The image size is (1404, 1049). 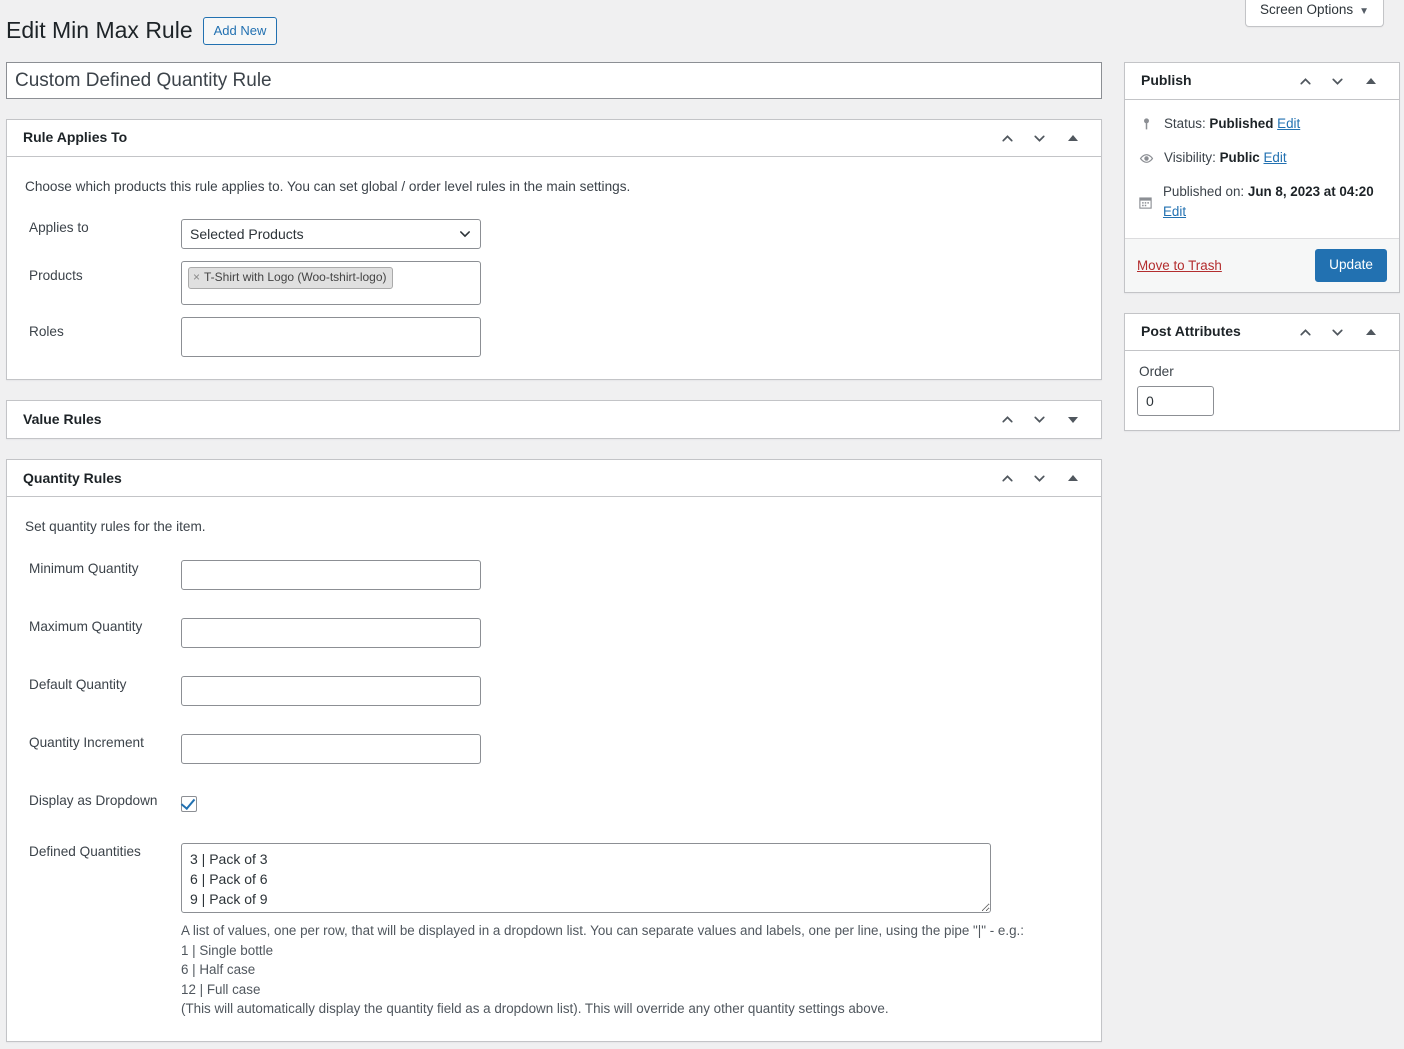 I want to click on page-title: Edit Min Max Rule, so click(x=99, y=30).